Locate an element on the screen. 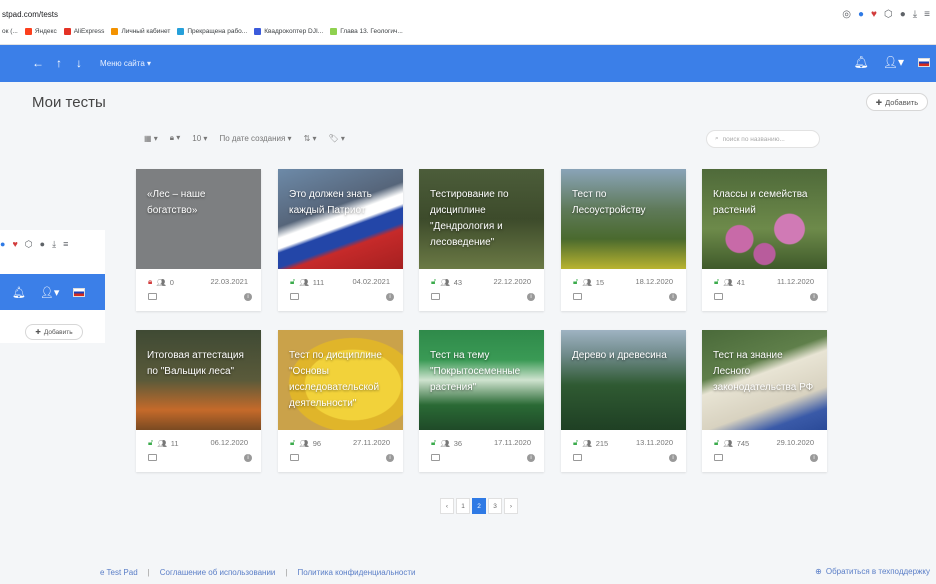  privacy-link: Политика конфиденциальности is located at coordinates (356, 572).